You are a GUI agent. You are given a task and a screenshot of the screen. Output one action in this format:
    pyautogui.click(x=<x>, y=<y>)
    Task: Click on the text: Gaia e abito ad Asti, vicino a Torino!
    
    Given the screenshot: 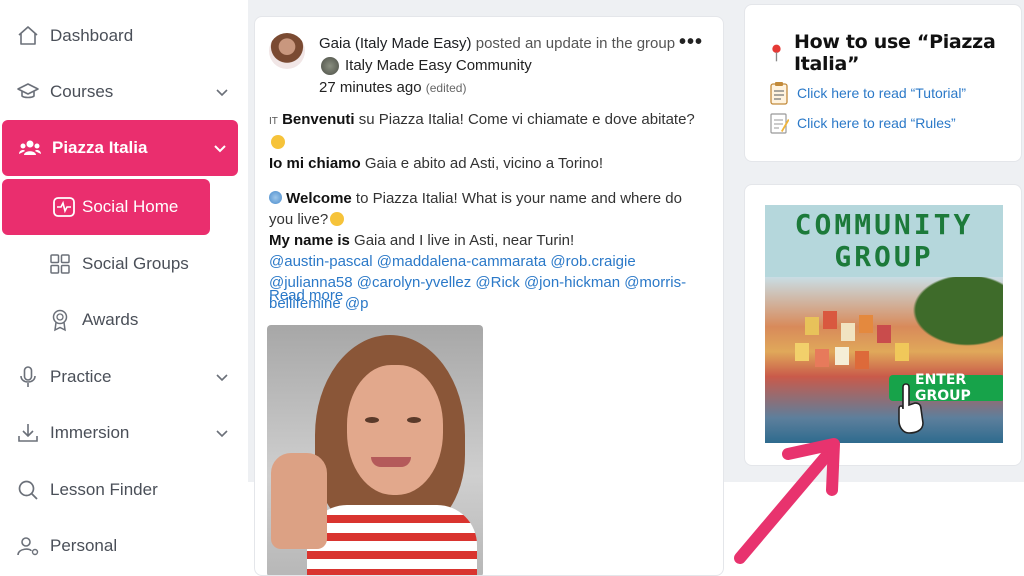 What is the action you would take?
    pyautogui.click(x=482, y=163)
    